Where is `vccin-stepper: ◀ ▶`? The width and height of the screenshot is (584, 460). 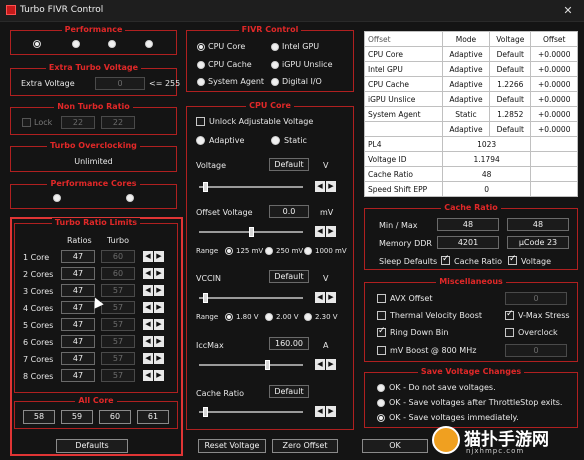 vccin-stepper: ◀ ▶ is located at coordinates (326, 297).